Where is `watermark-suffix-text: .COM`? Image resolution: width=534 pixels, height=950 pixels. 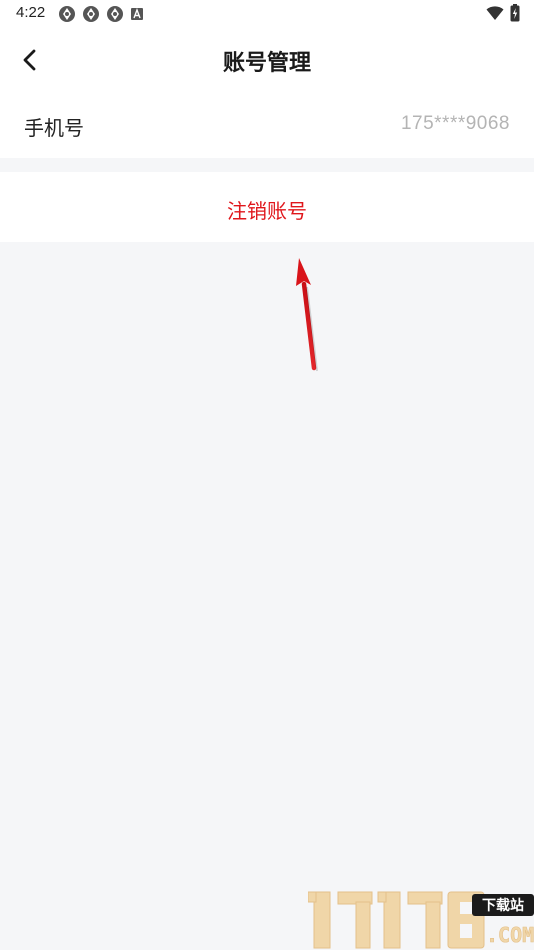 watermark-suffix-text: .COM is located at coordinates (510, 935).